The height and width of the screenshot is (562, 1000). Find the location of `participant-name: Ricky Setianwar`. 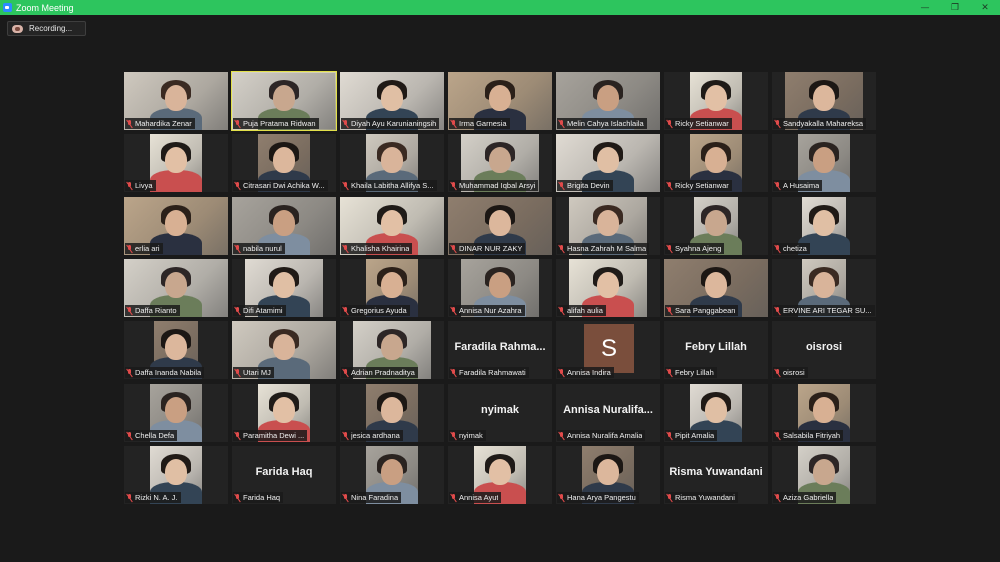

participant-name: Ricky Setianwar is located at coordinates (702, 185).